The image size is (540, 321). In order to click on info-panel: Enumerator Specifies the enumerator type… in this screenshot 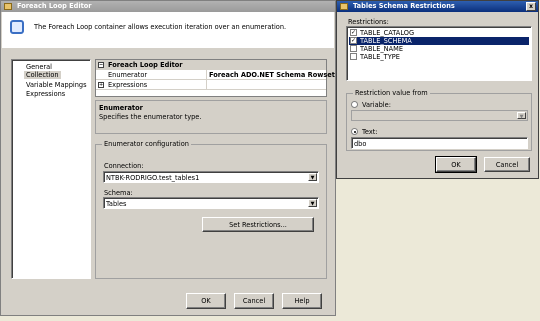, I will do `click(211, 117)`.